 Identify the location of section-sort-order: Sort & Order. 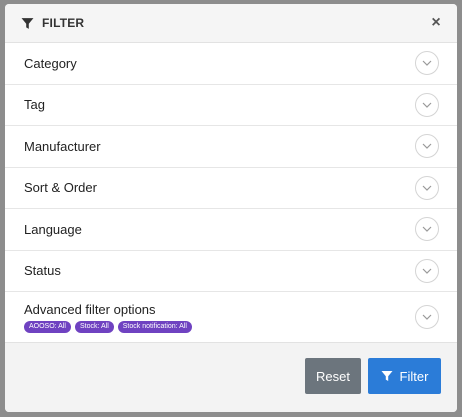
(231, 188).